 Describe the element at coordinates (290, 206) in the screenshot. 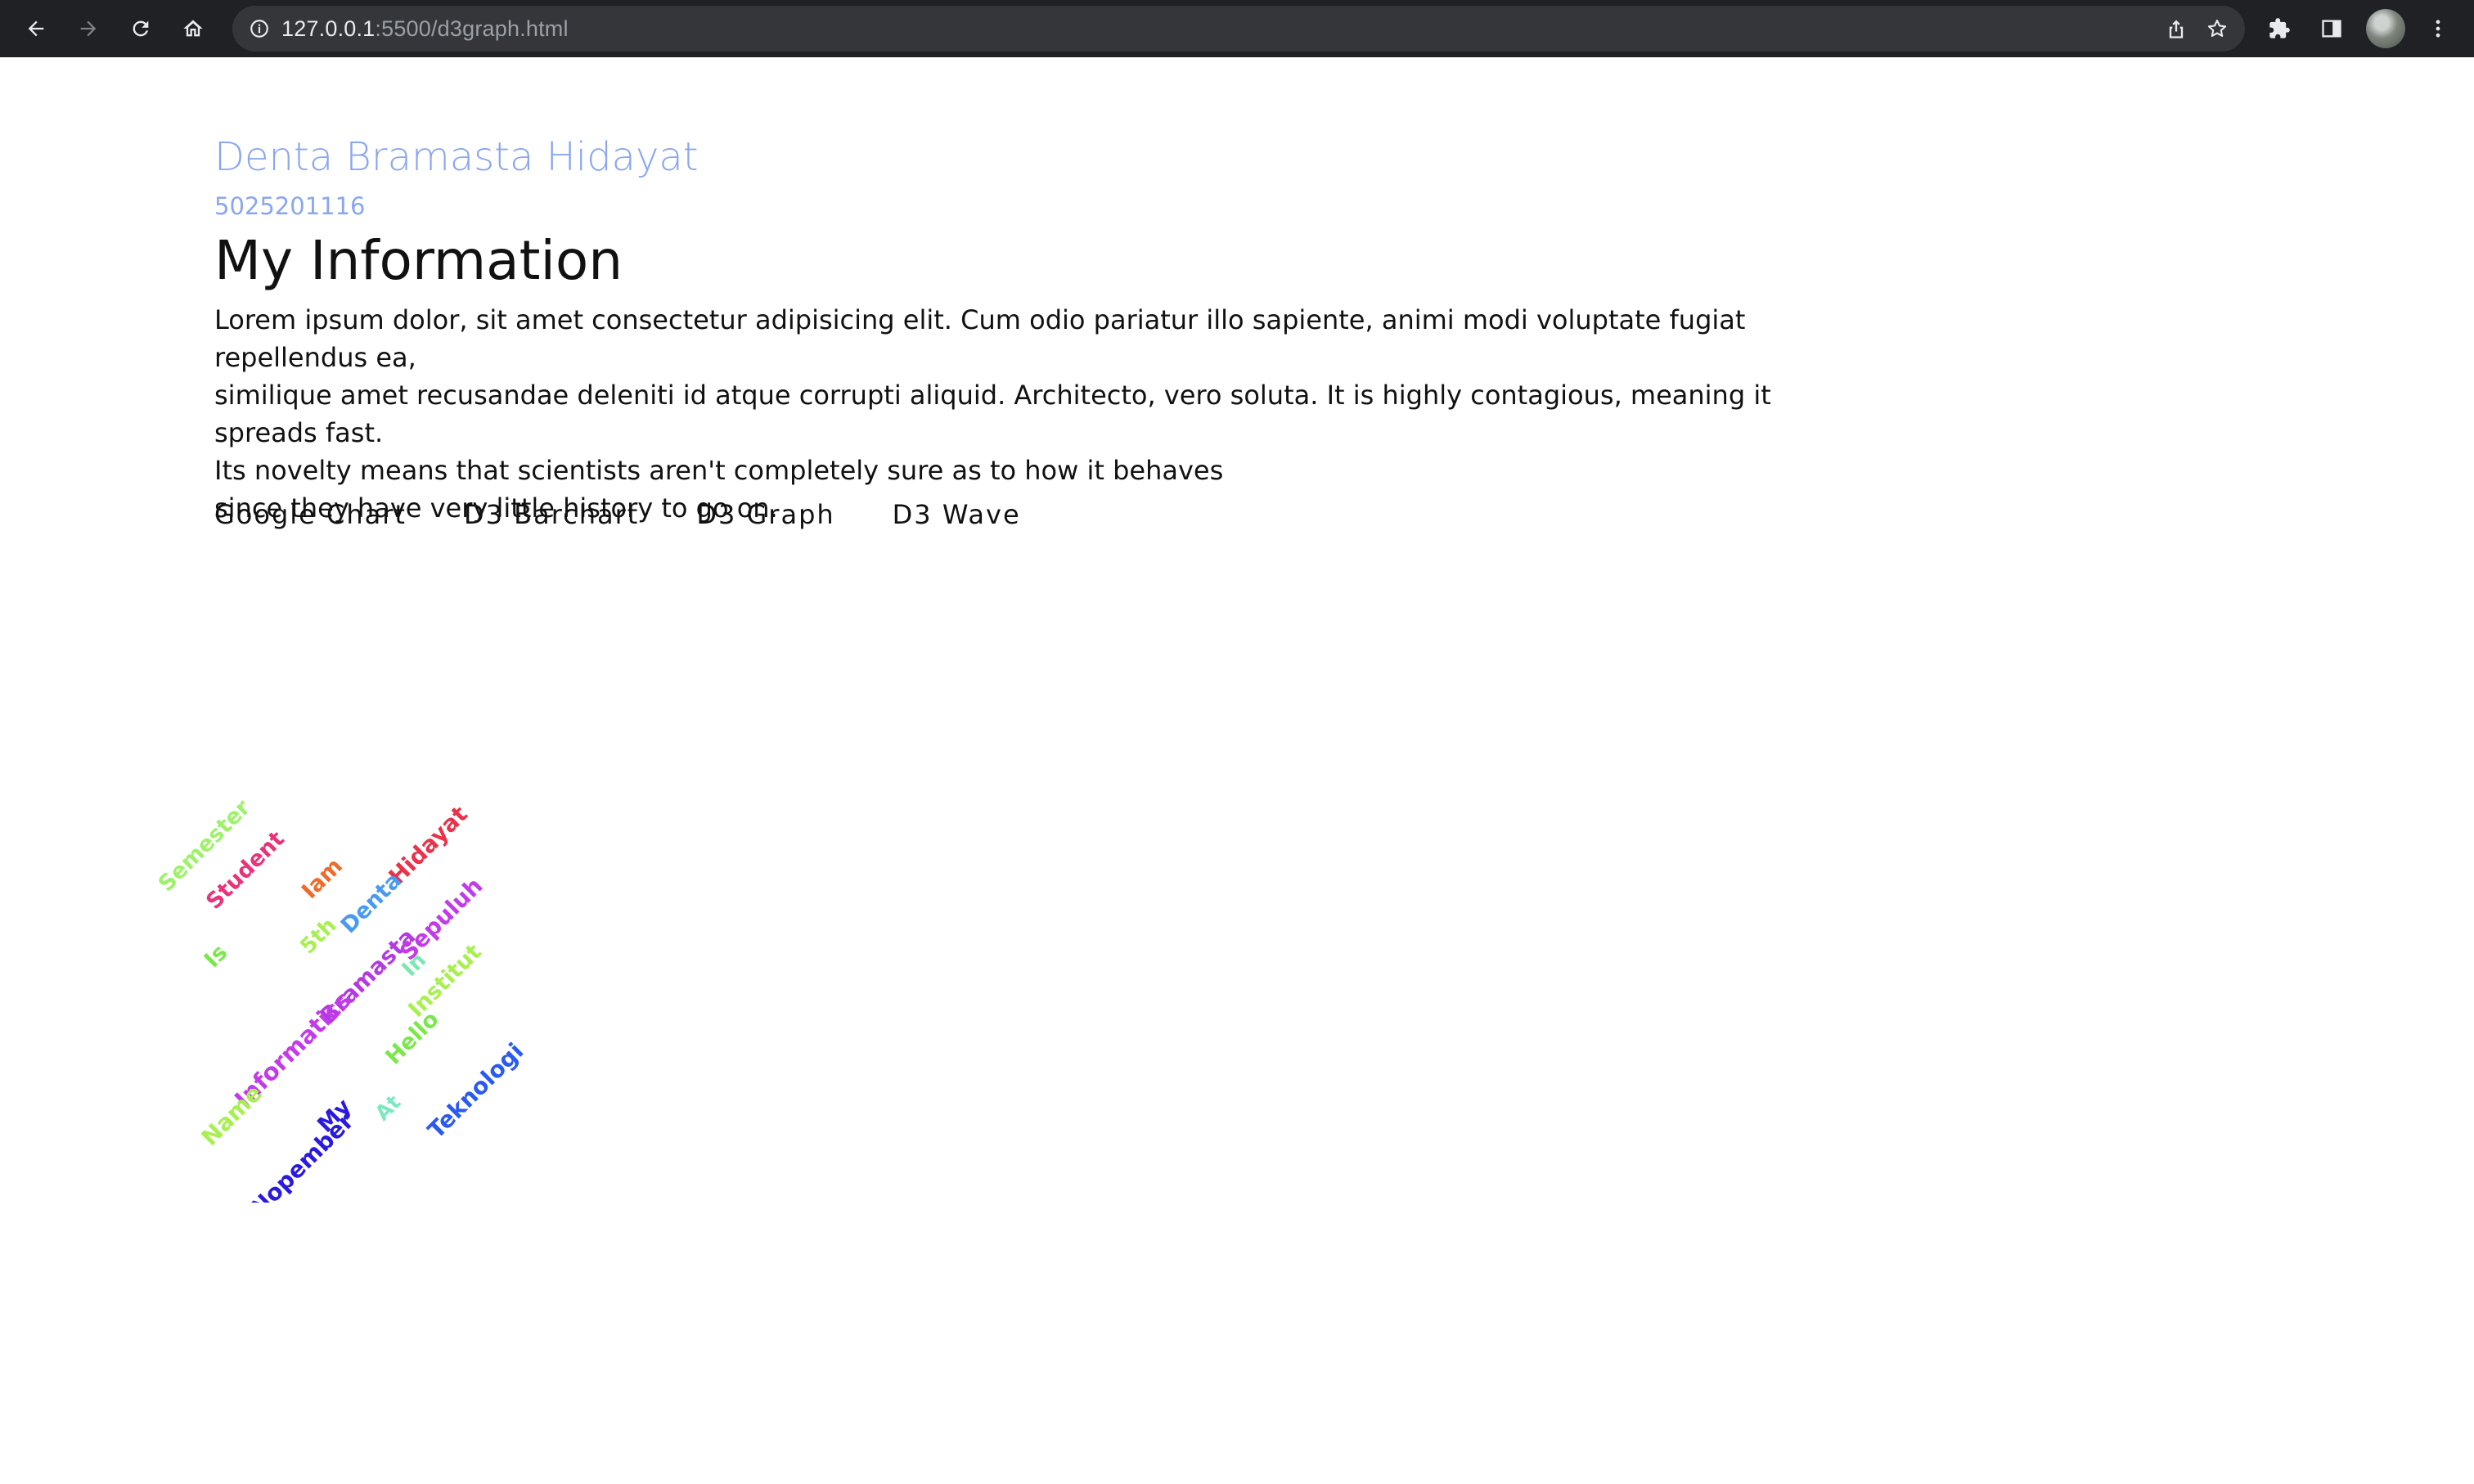

I see `student-id: 5025201116` at that location.